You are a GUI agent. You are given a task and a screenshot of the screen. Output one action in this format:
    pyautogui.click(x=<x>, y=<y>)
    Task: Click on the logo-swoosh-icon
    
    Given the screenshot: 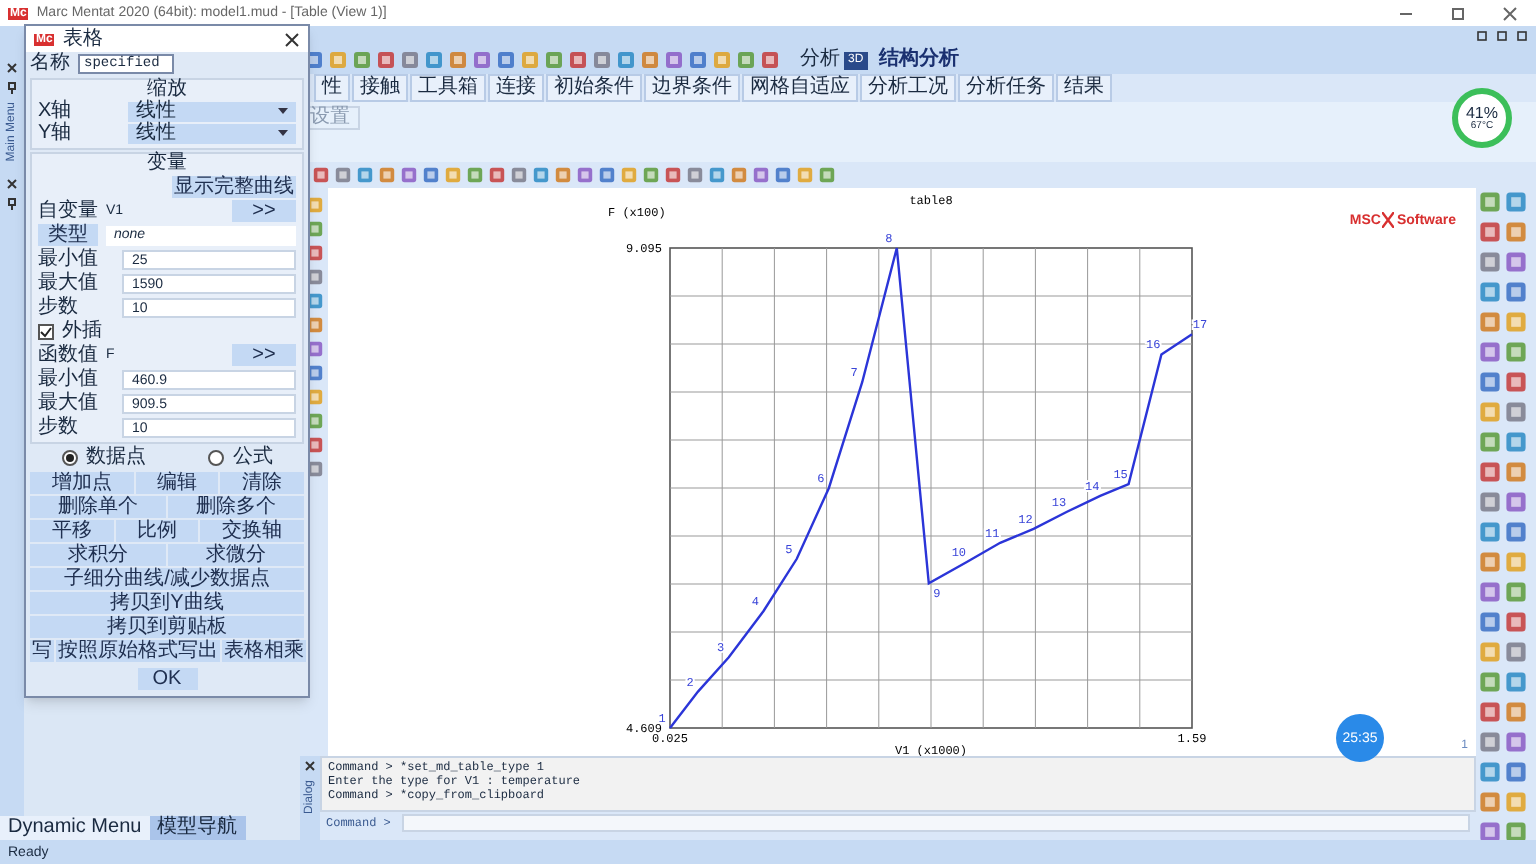 What is the action you would take?
    pyautogui.click(x=1388, y=220)
    